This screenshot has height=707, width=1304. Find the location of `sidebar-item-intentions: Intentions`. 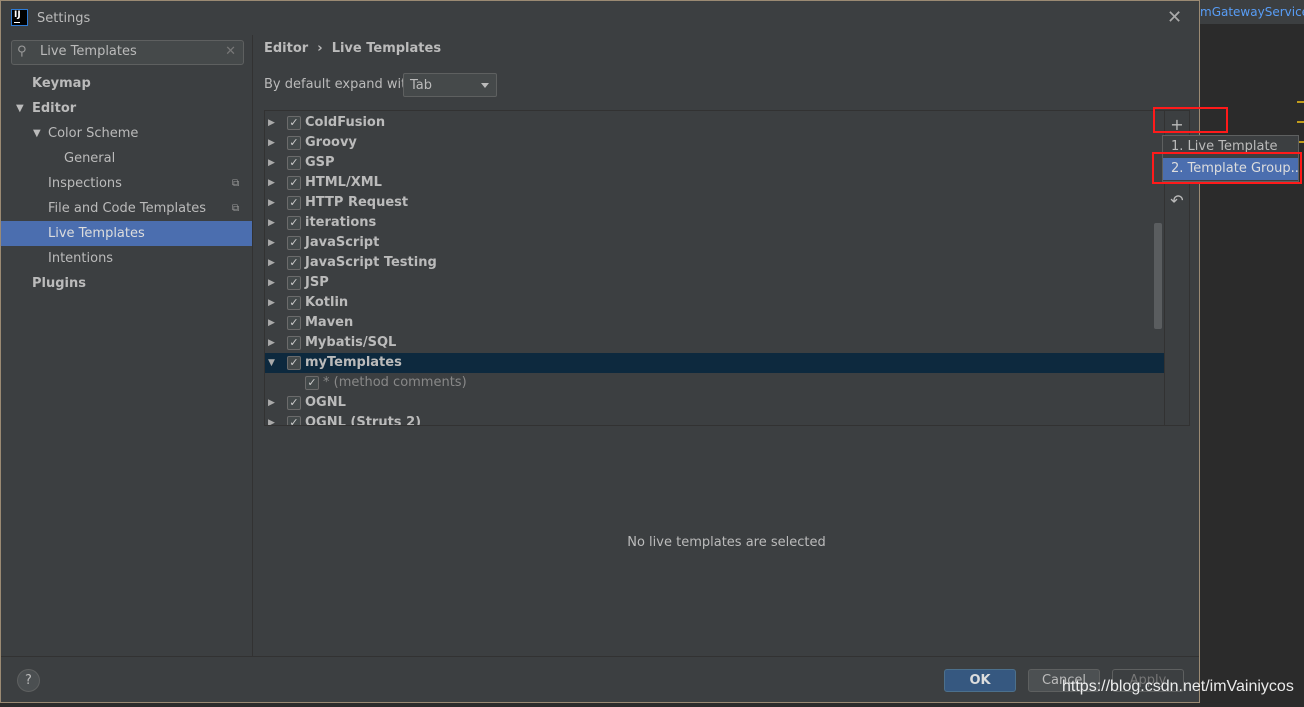

sidebar-item-intentions: Intentions is located at coordinates (126, 258).